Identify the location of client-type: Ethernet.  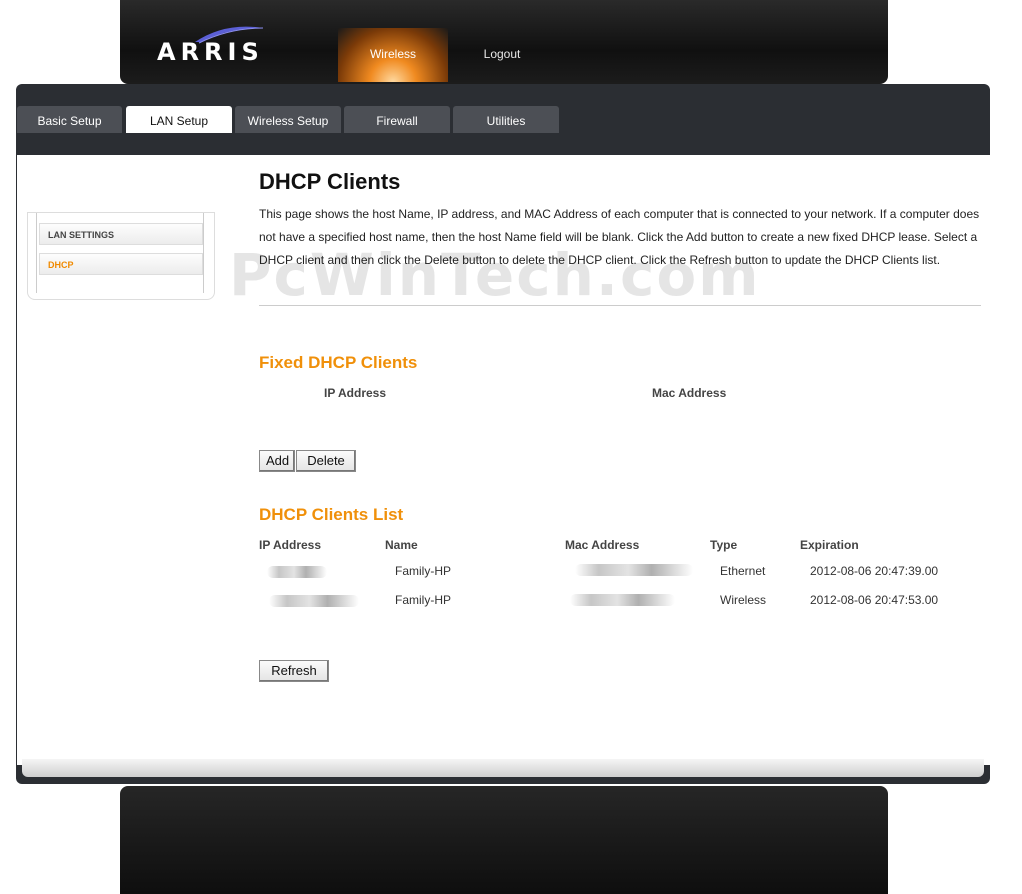
(743, 571).